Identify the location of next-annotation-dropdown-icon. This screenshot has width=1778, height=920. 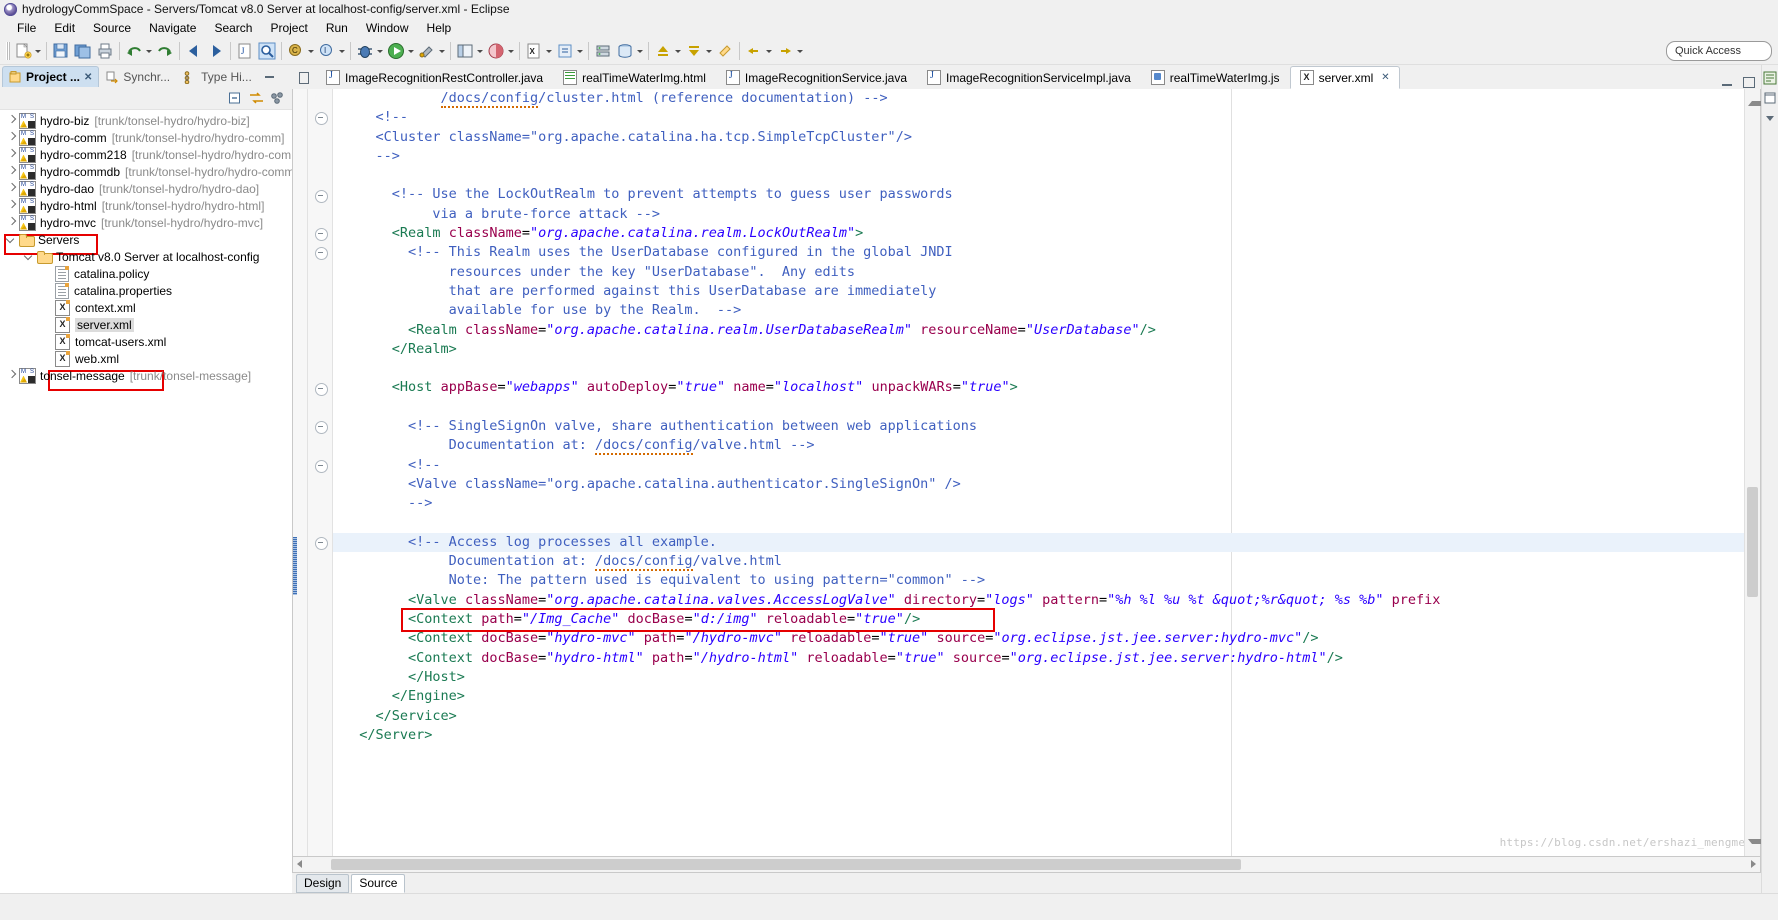
(709, 51).